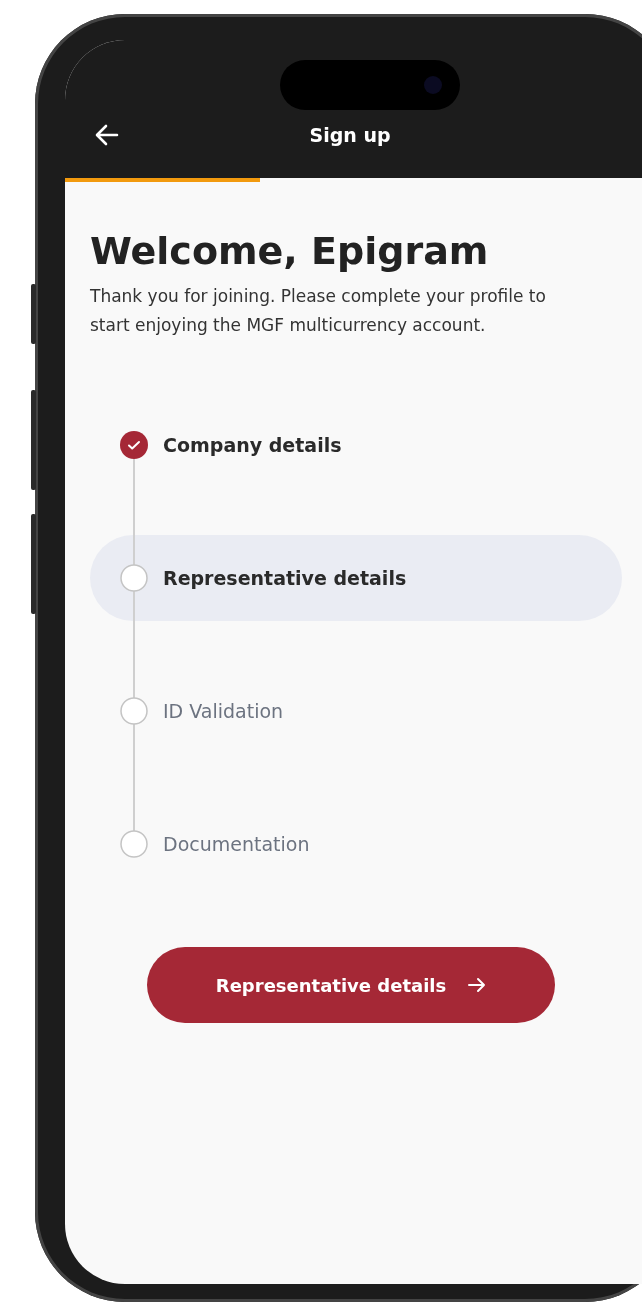 The image size is (642, 1309). What do you see at coordinates (318, 311) in the screenshot?
I see `welcome-text: Thank you for joining. Please complete your profile to start enjoying the MGF multicurrency account.` at bounding box center [318, 311].